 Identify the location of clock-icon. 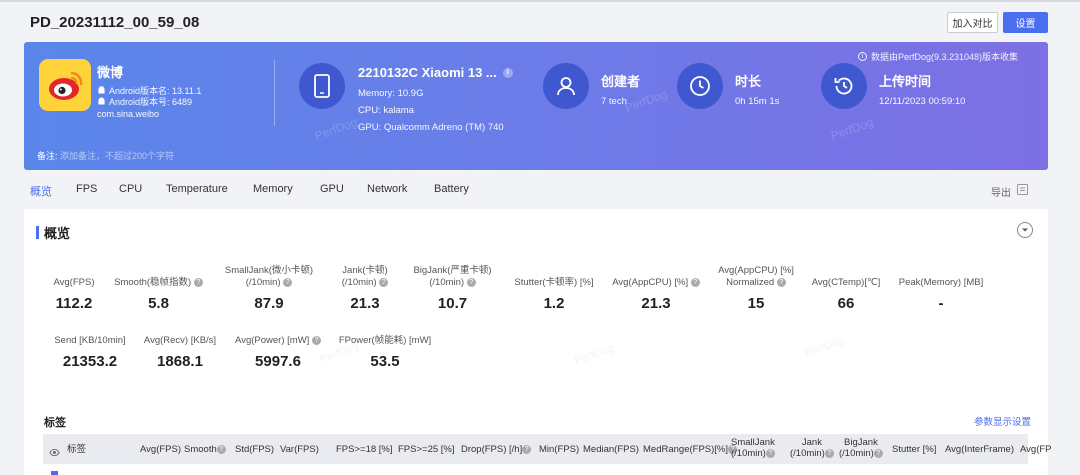
(700, 86).